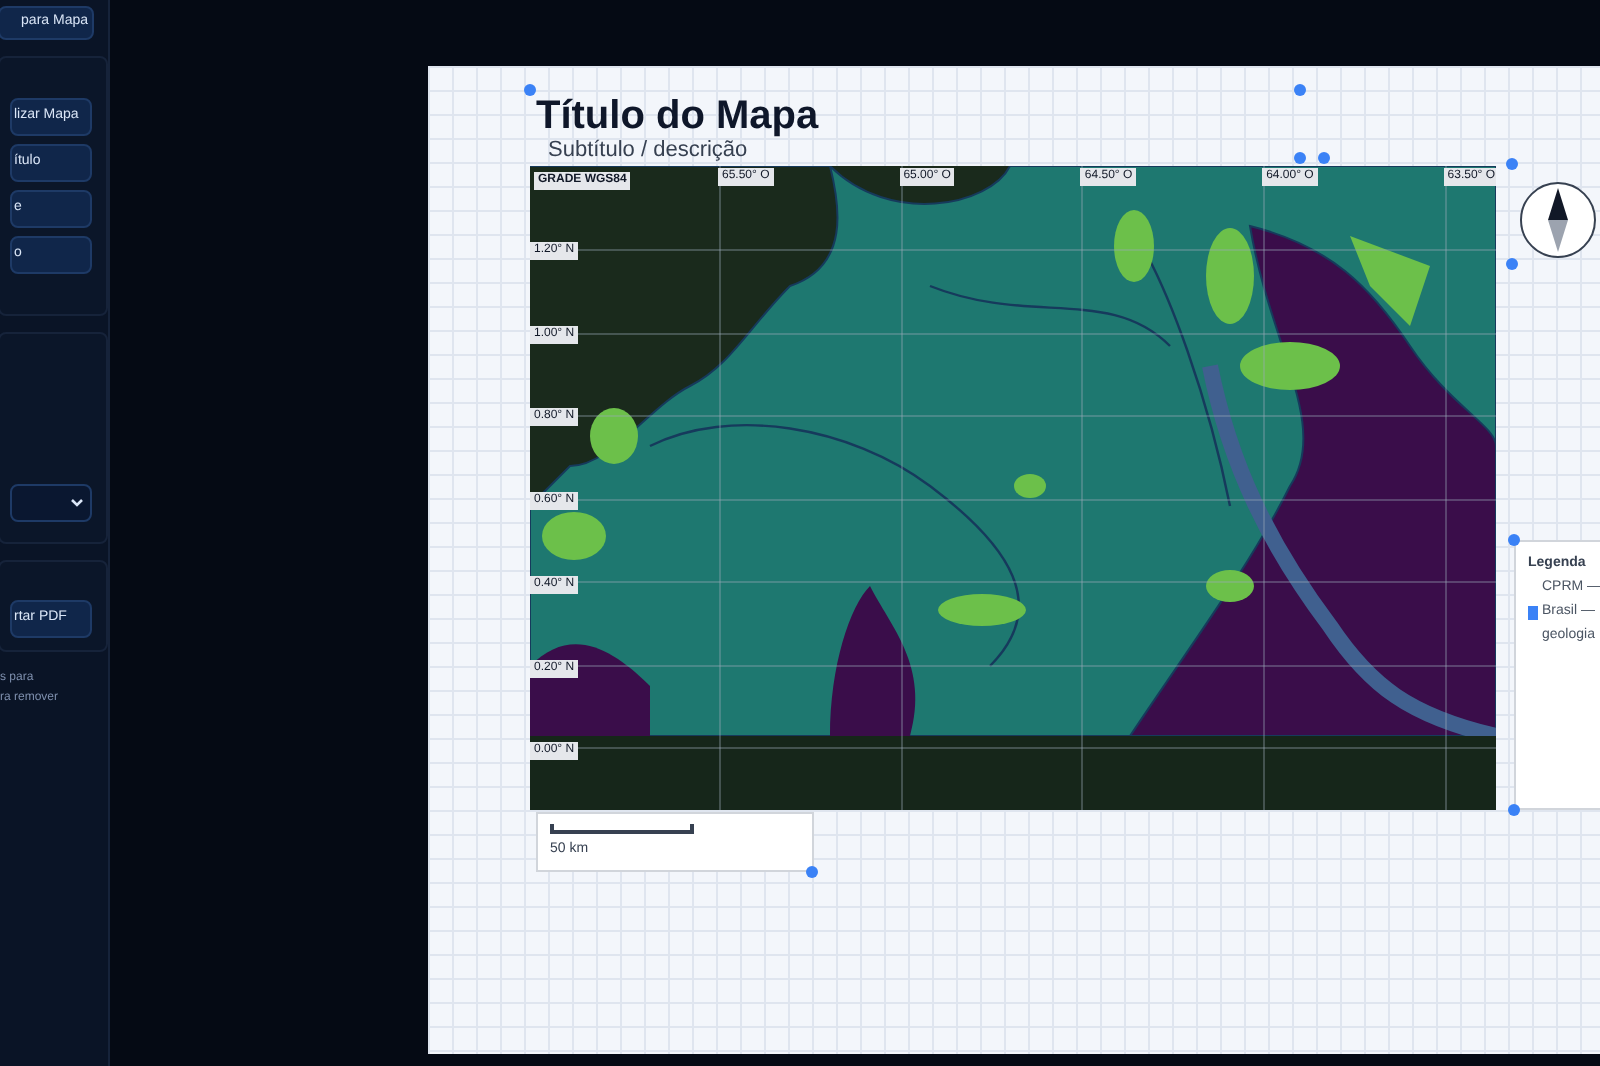 The width and height of the screenshot is (1600, 1066). What do you see at coordinates (648, 150) in the screenshot?
I see `map-subtitle: Subtítulo / descrição` at bounding box center [648, 150].